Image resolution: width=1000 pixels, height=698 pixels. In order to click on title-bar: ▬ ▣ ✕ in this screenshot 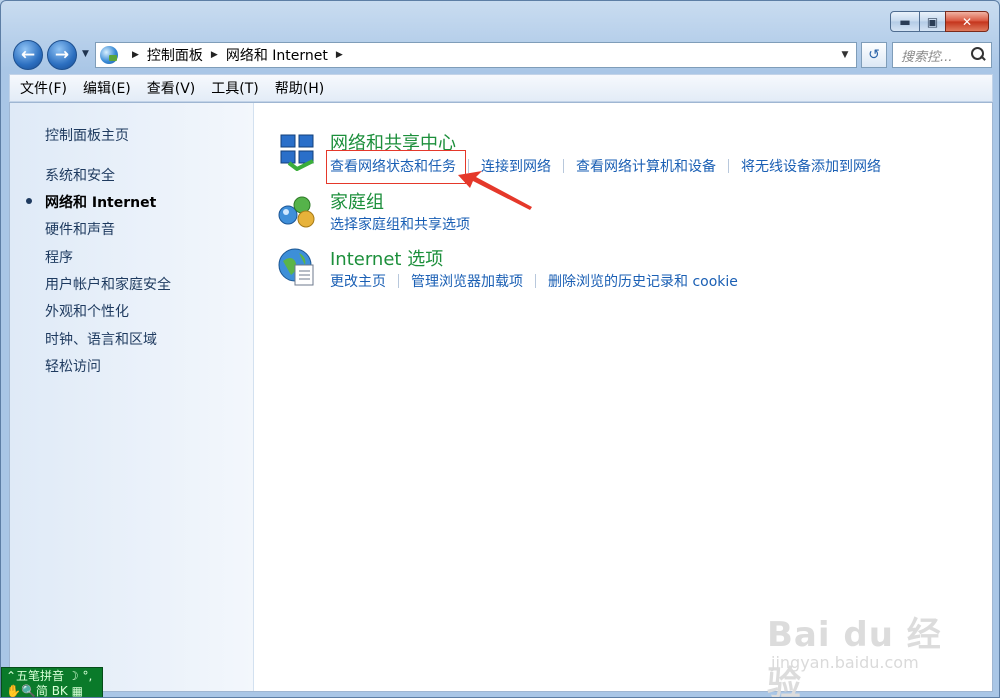, I will do `click(500, 20)`.